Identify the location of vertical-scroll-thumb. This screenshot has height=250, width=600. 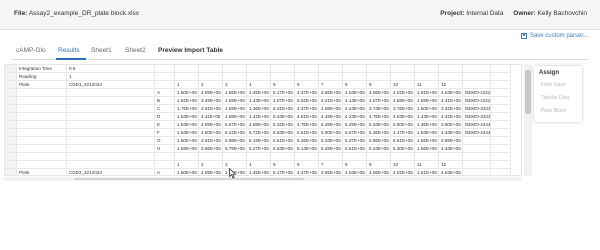
(528, 92).